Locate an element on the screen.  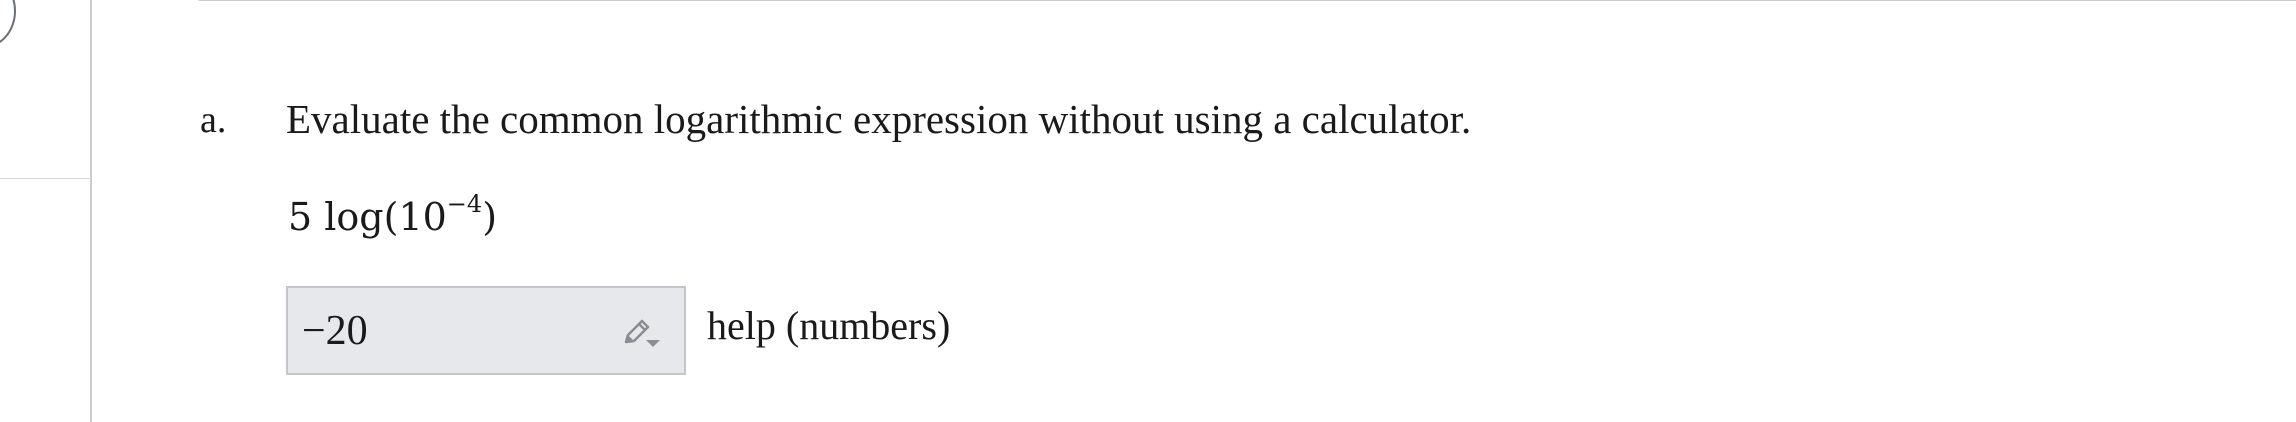
question-status-circle is located at coordinates (8, 24).